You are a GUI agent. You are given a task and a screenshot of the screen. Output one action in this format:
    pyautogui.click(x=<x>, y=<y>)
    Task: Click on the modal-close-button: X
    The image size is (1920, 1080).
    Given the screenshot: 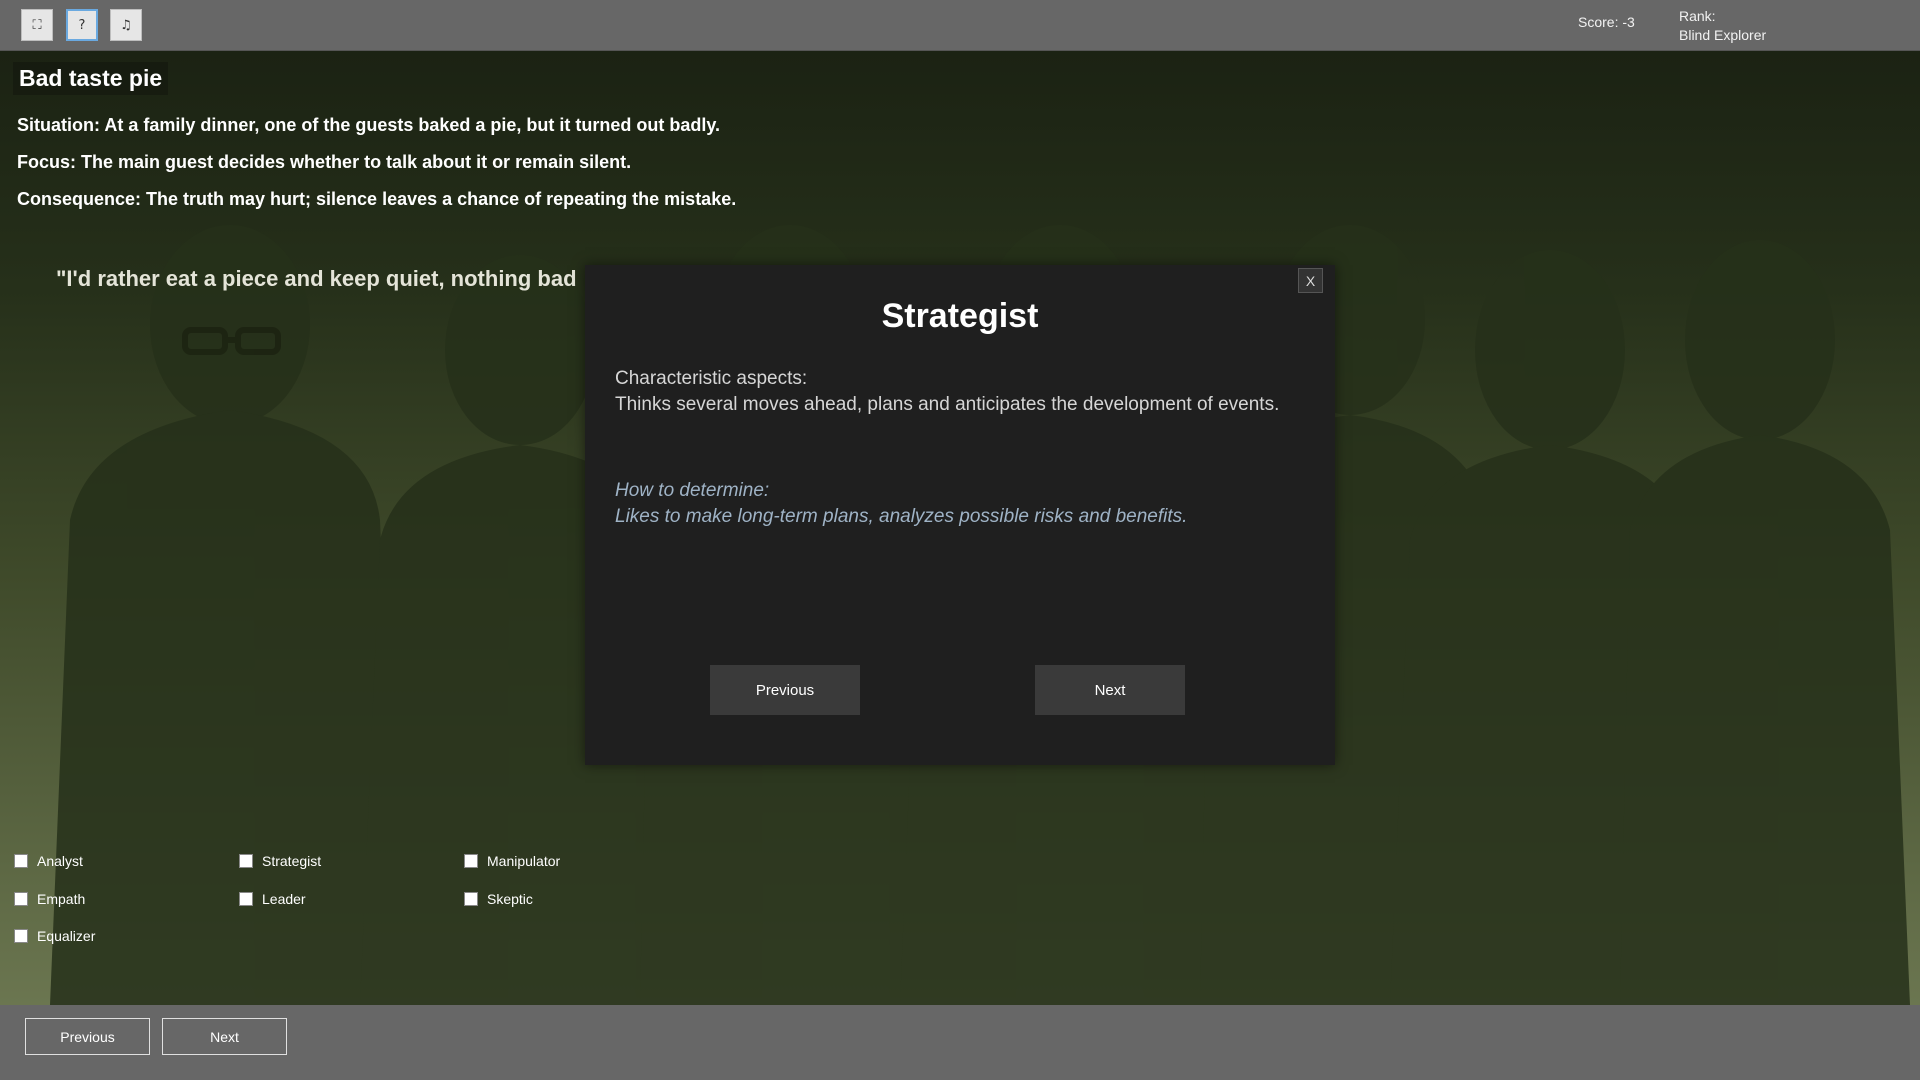 What is the action you would take?
    pyautogui.click(x=1310, y=280)
    